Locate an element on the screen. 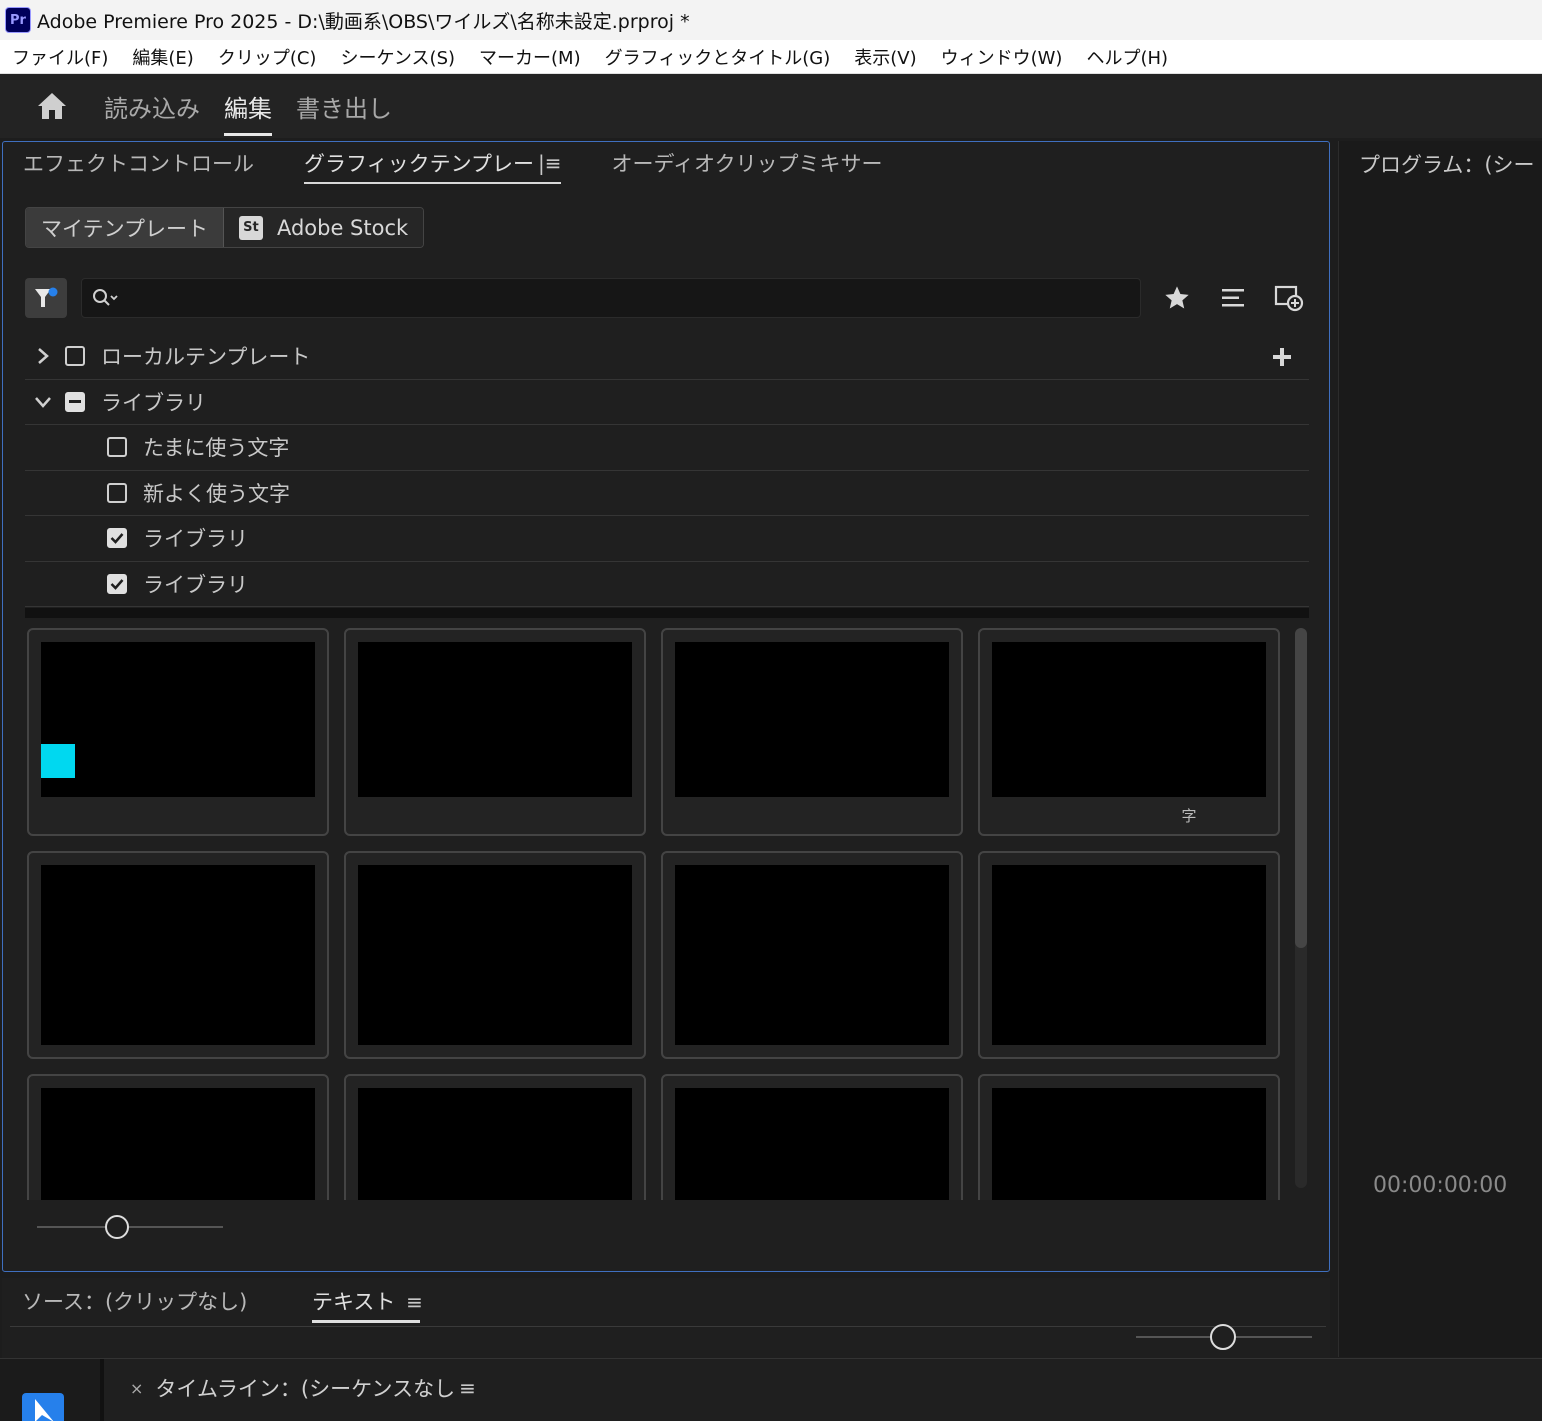 This screenshot has height=1421, width=1542. home-icon is located at coordinates (52, 106).